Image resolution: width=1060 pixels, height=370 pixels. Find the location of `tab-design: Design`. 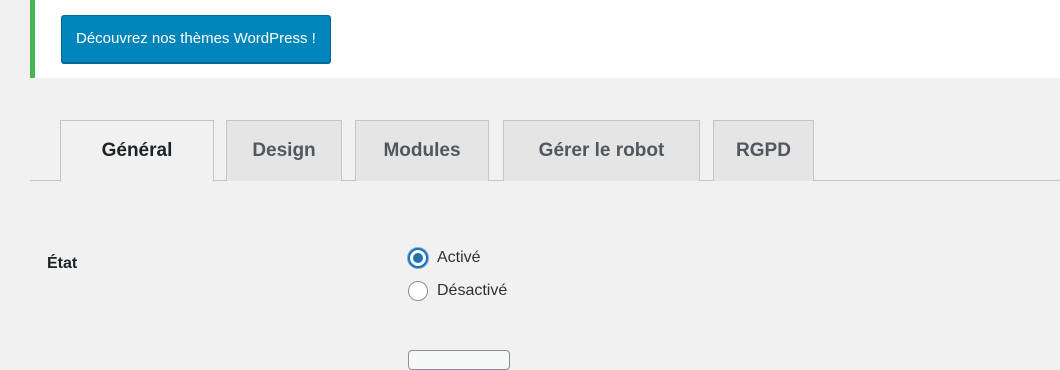

tab-design: Design is located at coordinates (284, 150).